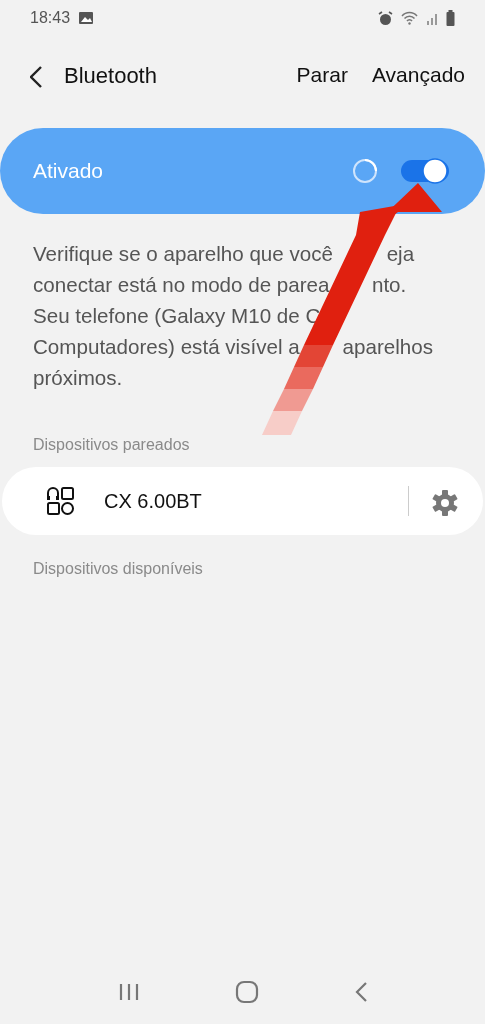 The width and height of the screenshot is (485, 1024). Describe the element at coordinates (86, 18) in the screenshot. I see `gallery-icon` at that location.